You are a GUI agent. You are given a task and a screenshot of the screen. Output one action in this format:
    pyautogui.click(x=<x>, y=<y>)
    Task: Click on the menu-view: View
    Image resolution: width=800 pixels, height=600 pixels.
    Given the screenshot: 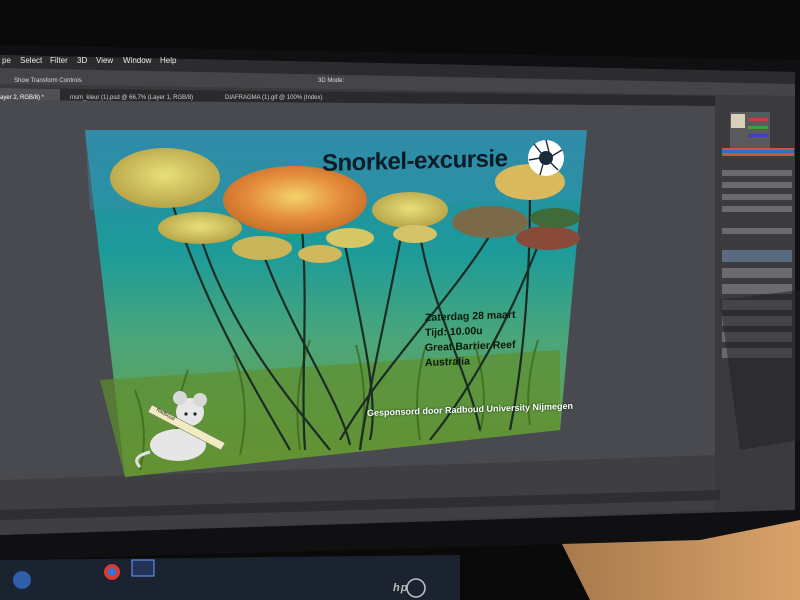 What is the action you would take?
    pyautogui.click(x=104, y=60)
    